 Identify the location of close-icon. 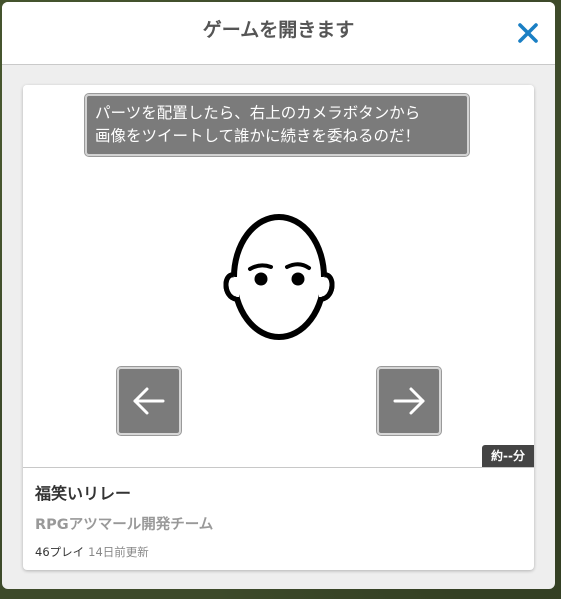
(528, 33).